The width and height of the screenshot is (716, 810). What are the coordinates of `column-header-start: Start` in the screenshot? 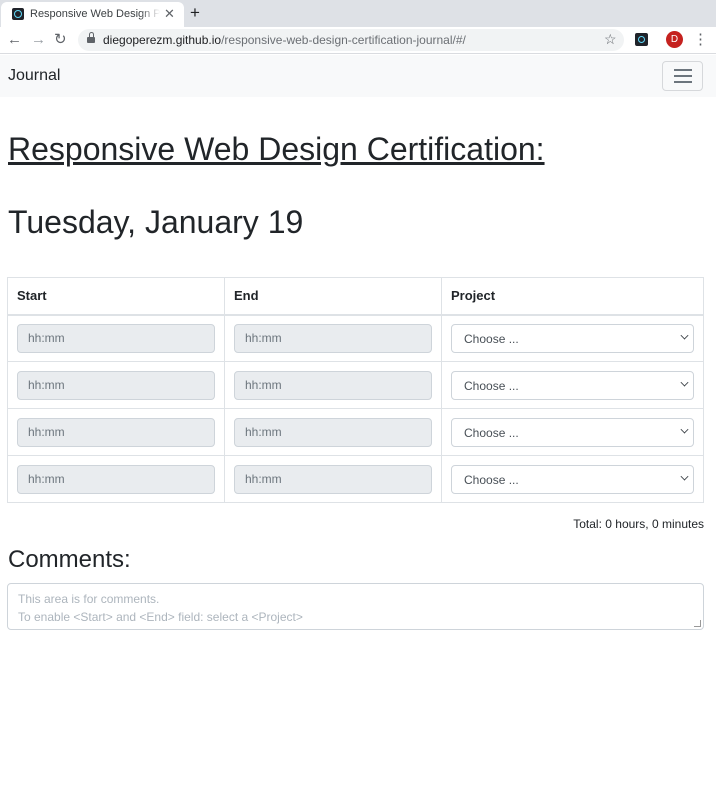 It's located at (116, 296).